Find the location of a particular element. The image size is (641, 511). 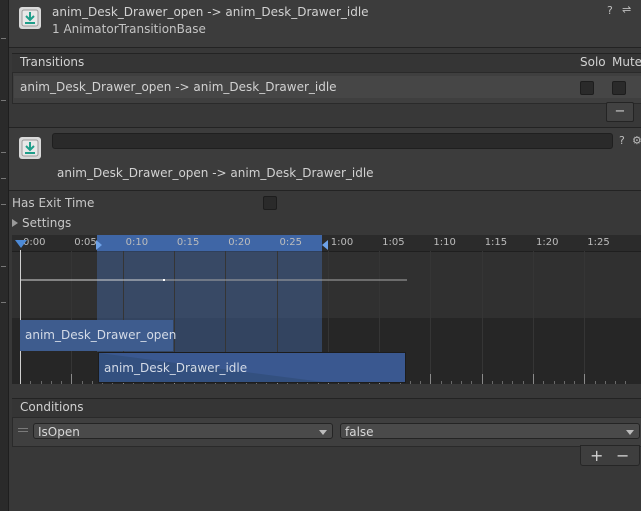

condition-value: false is located at coordinates (359, 432).